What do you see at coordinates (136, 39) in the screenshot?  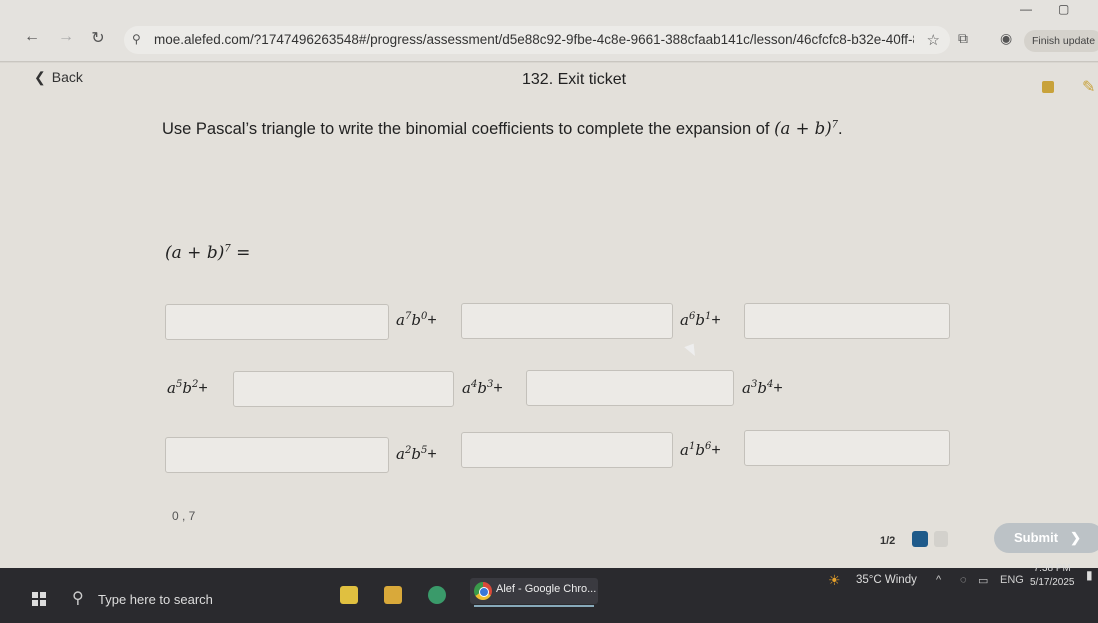 I see `site-info-icon: ⚲` at bounding box center [136, 39].